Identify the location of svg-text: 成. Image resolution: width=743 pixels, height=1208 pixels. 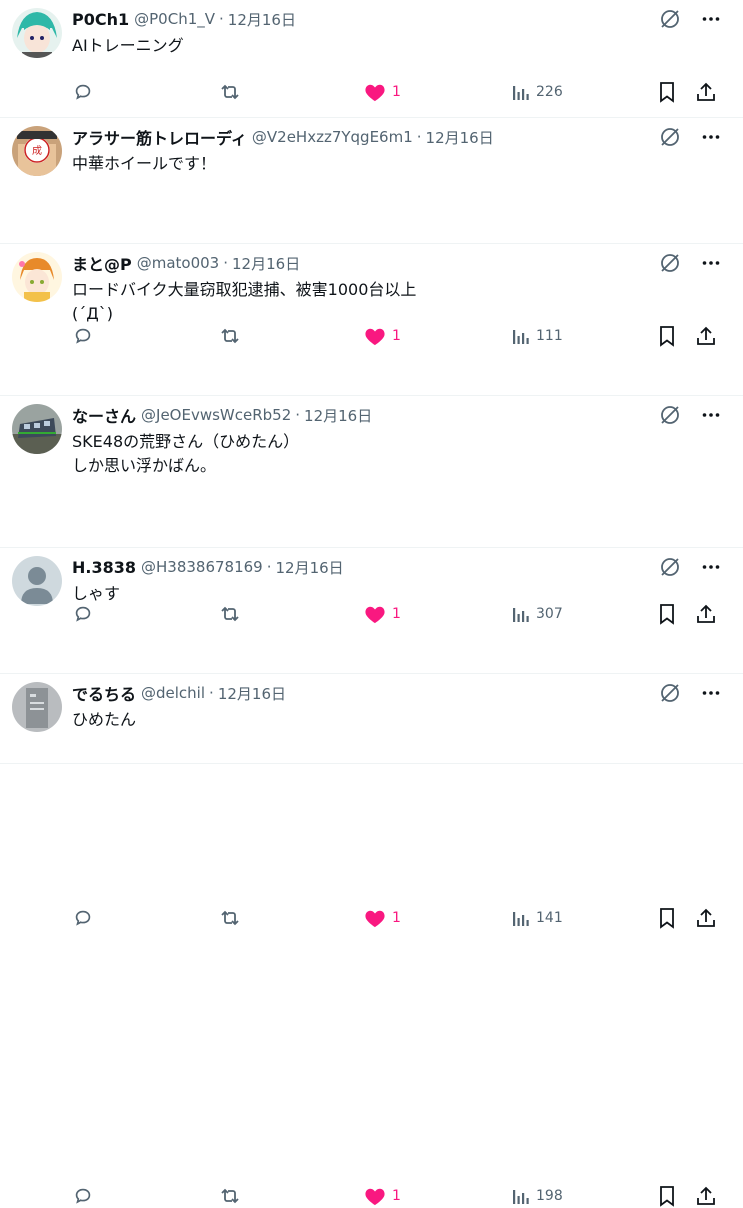
(37, 151).